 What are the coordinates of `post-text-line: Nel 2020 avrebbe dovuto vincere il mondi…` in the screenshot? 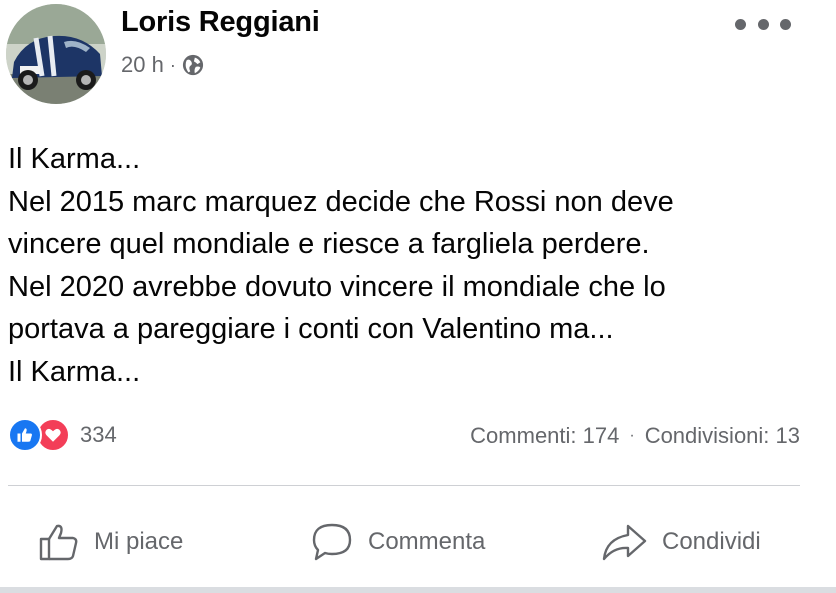 It's located at (337, 286).